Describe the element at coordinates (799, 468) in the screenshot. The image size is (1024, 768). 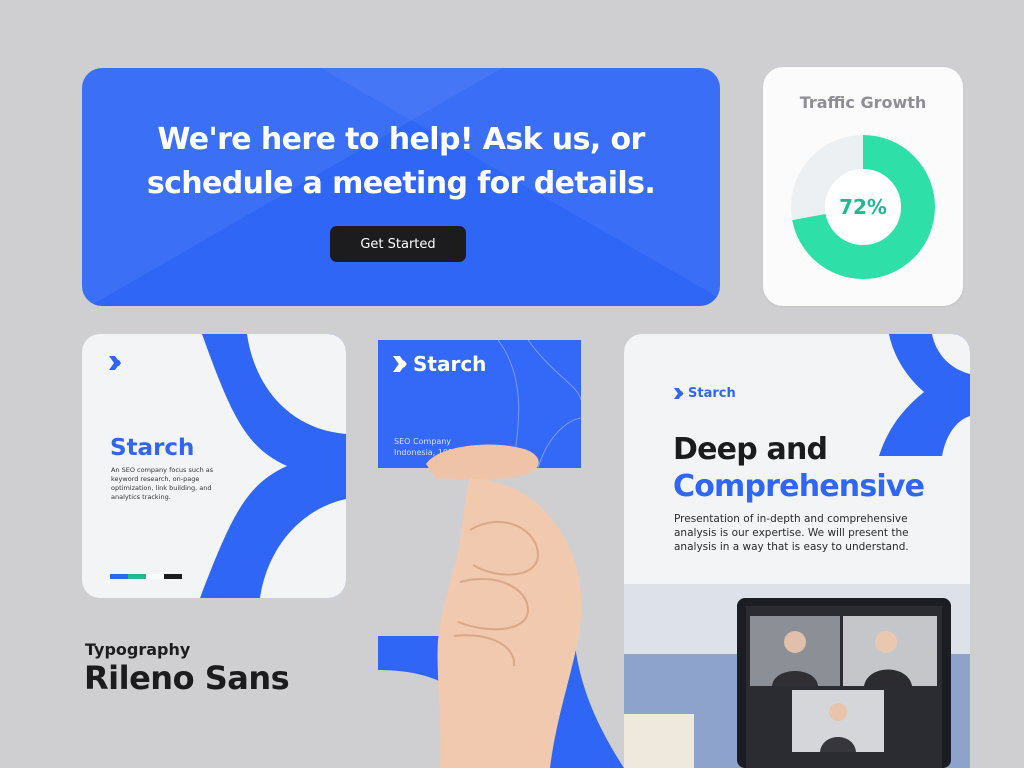
I see `poster-heading: Deep and Comprehensive` at that location.